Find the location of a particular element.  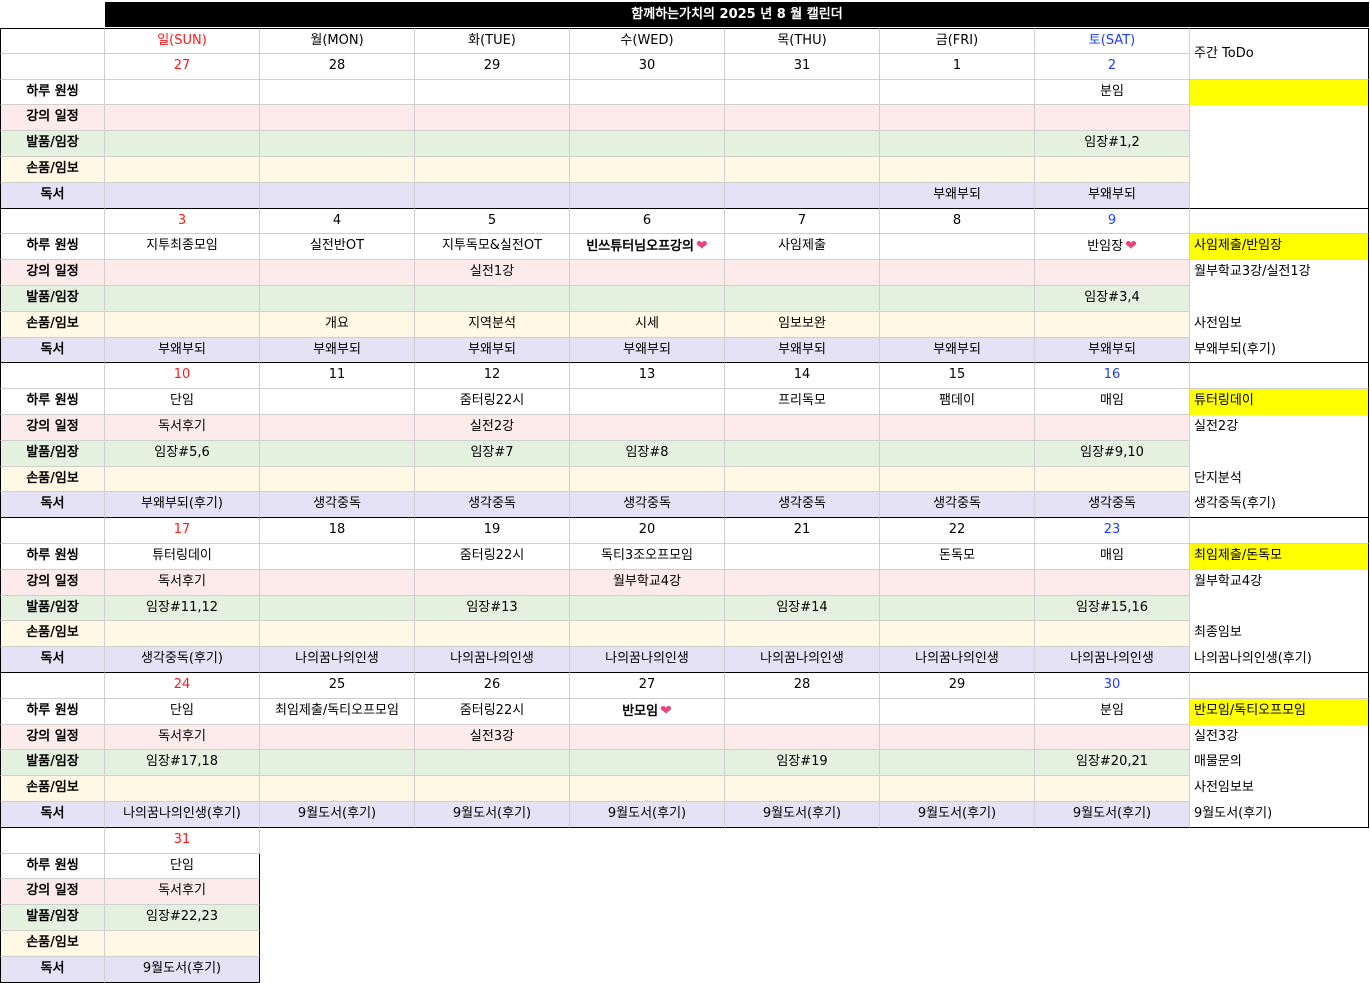

date-cell: 13 is located at coordinates (647, 376).